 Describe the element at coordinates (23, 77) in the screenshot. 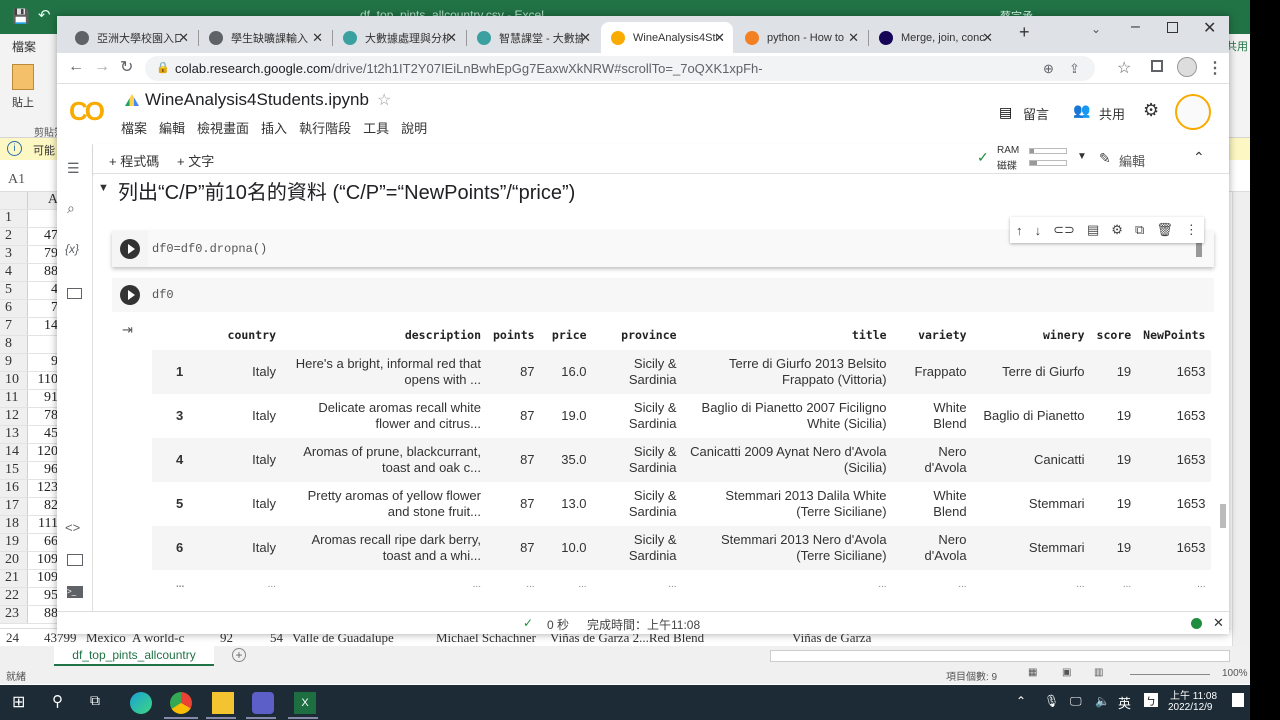

I see `paste-icon` at that location.